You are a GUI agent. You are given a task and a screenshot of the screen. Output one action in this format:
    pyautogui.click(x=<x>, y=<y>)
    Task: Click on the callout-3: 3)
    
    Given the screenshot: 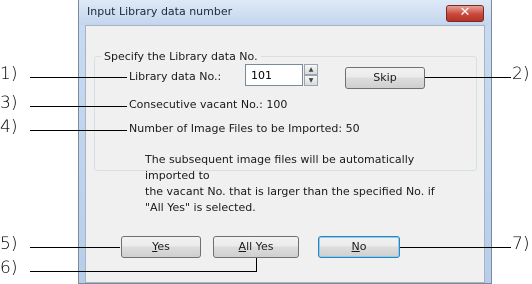 What is the action you would take?
    pyautogui.click(x=9, y=103)
    